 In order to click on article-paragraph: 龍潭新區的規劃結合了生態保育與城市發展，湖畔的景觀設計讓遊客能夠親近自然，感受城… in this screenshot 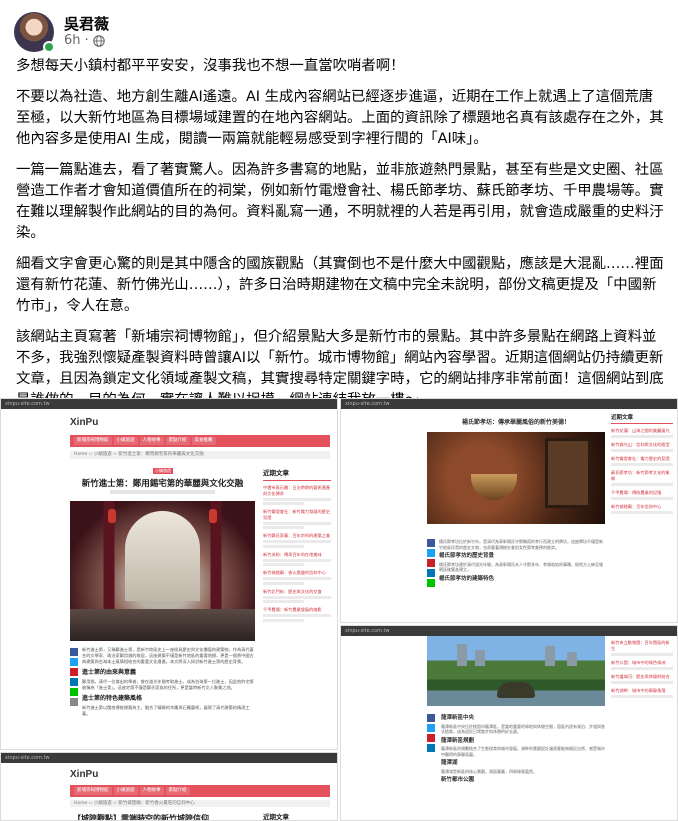, I will do `click(523, 751)`.